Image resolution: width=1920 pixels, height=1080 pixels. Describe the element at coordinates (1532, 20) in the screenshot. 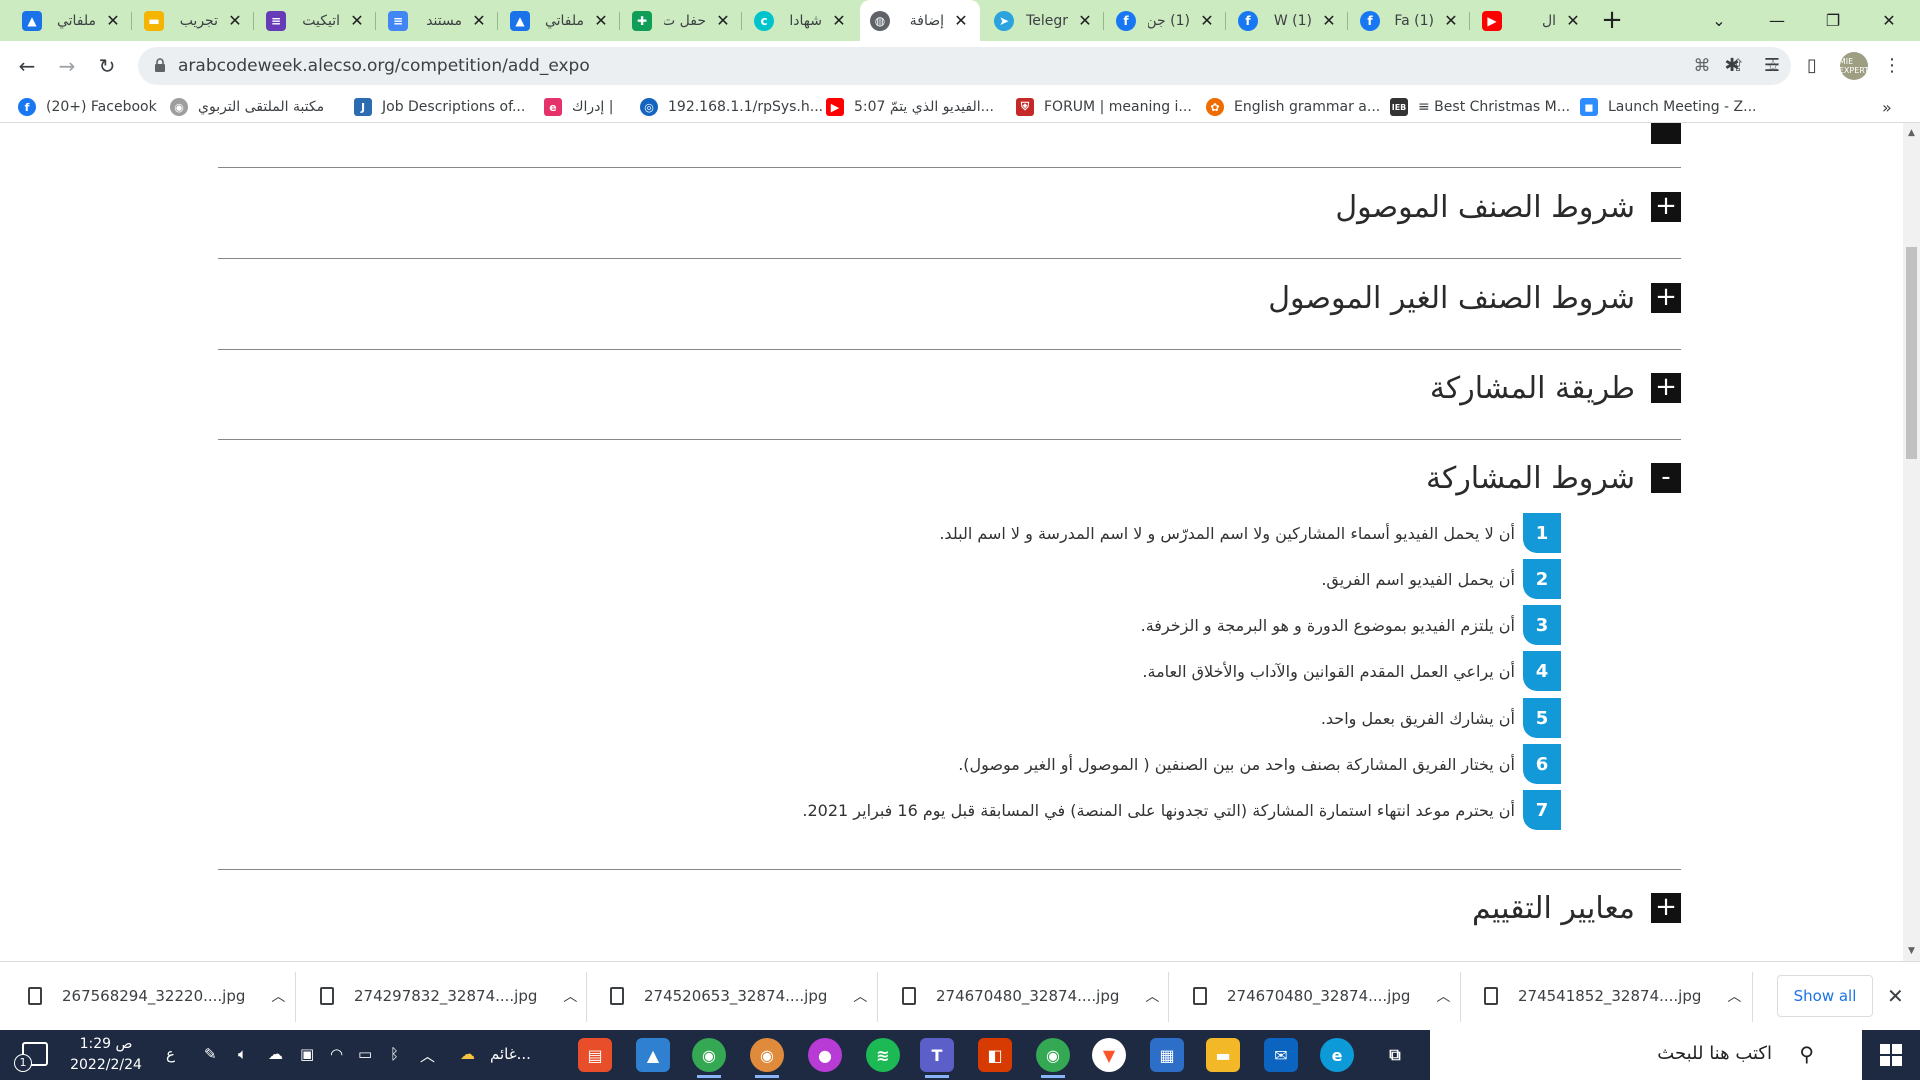

I see `tab-12: ▶ ال ✕` at that location.